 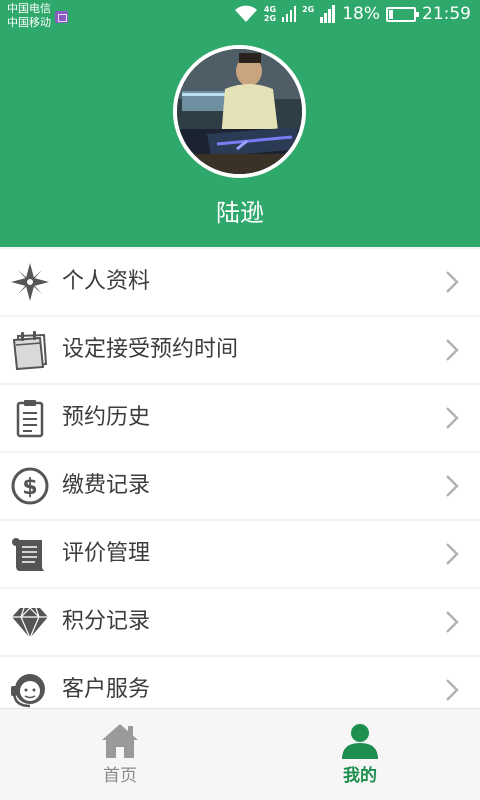 I want to click on menu-item-review-management: 评价管理, so click(x=240, y=554).